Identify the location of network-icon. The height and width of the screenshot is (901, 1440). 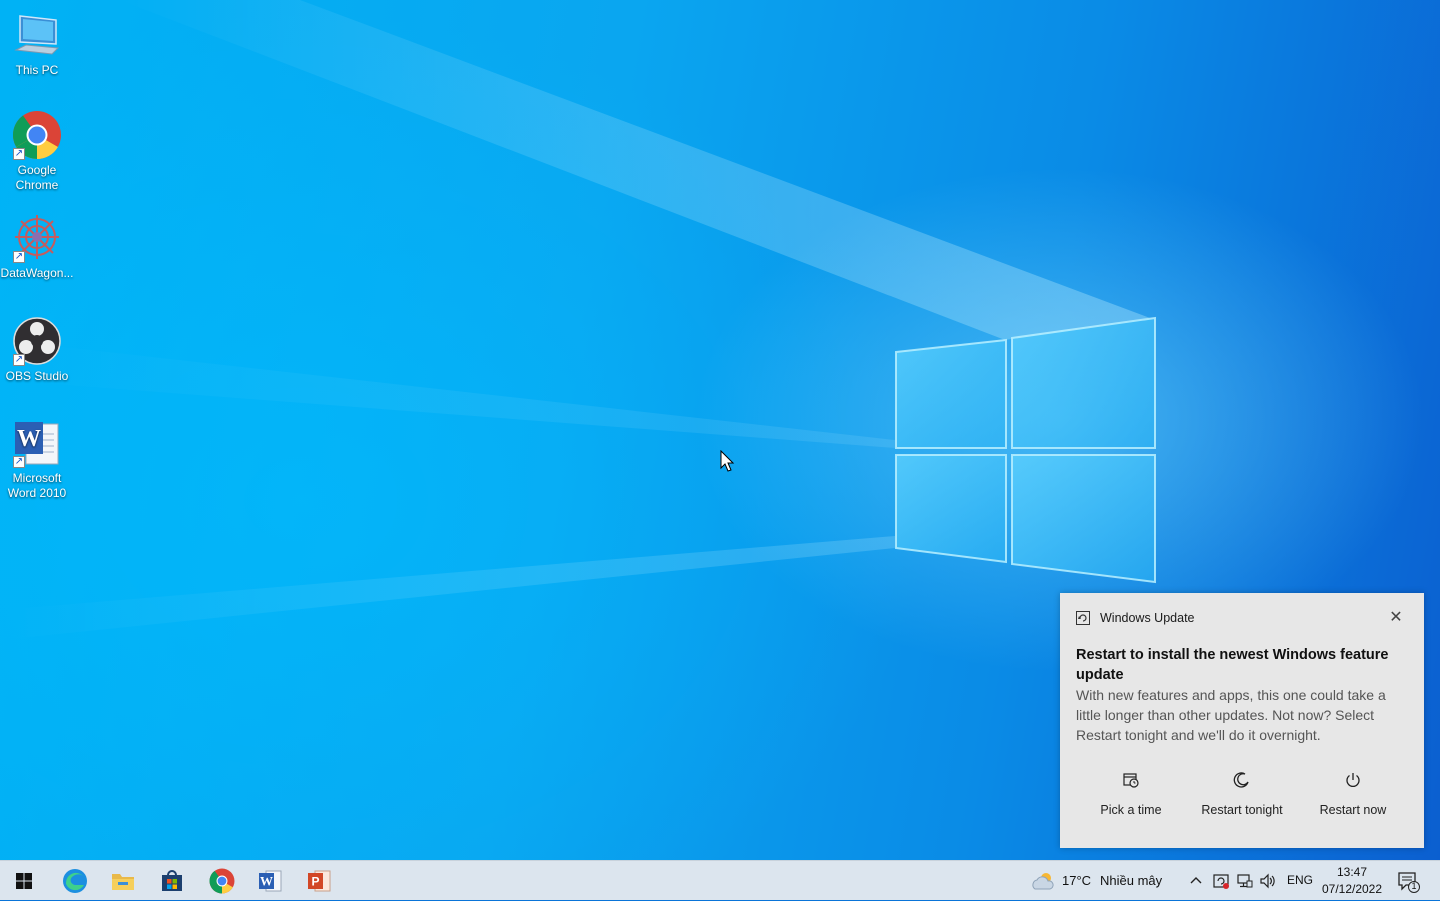
(1245, 881).